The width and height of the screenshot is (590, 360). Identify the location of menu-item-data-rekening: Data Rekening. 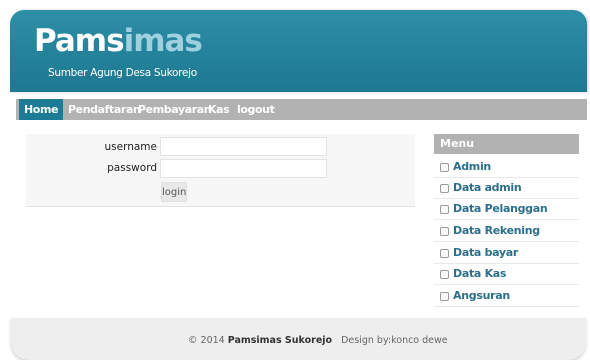
(506, 231).